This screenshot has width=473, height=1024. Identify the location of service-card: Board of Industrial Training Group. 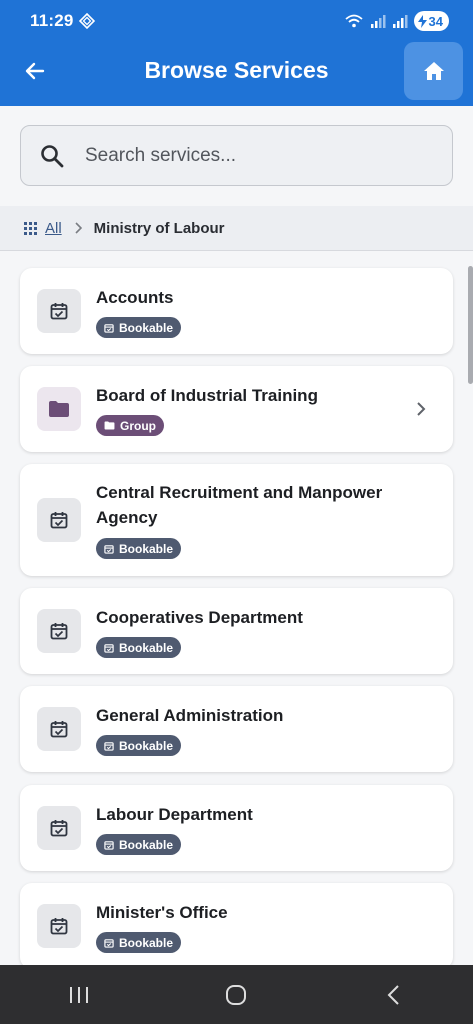
(236, 409).